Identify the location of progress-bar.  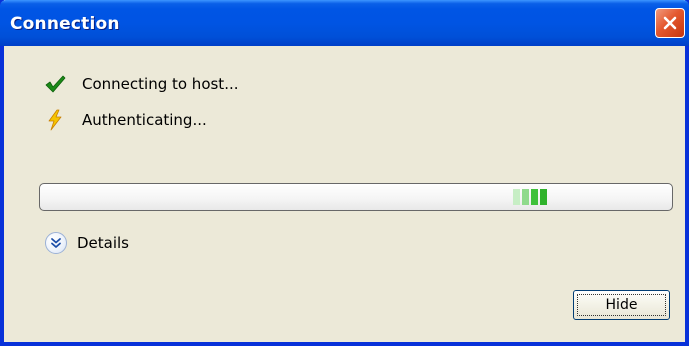
(356, 197).